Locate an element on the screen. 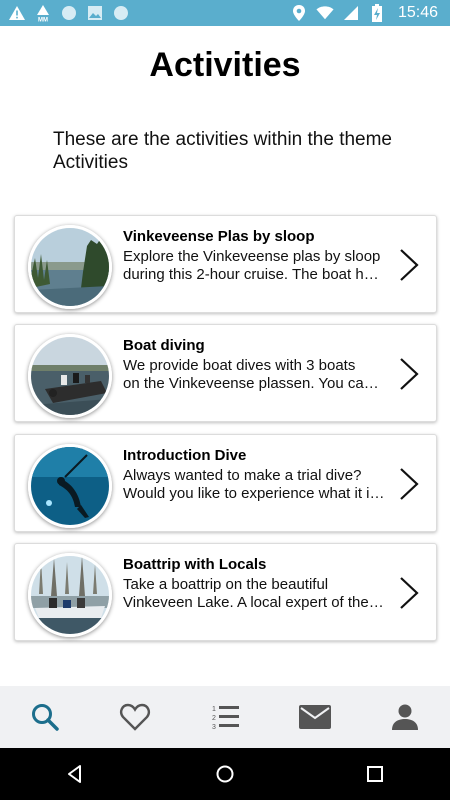 The width and height of the screenshot is (450, 800). location-icon is located at coordinates (299, 13).